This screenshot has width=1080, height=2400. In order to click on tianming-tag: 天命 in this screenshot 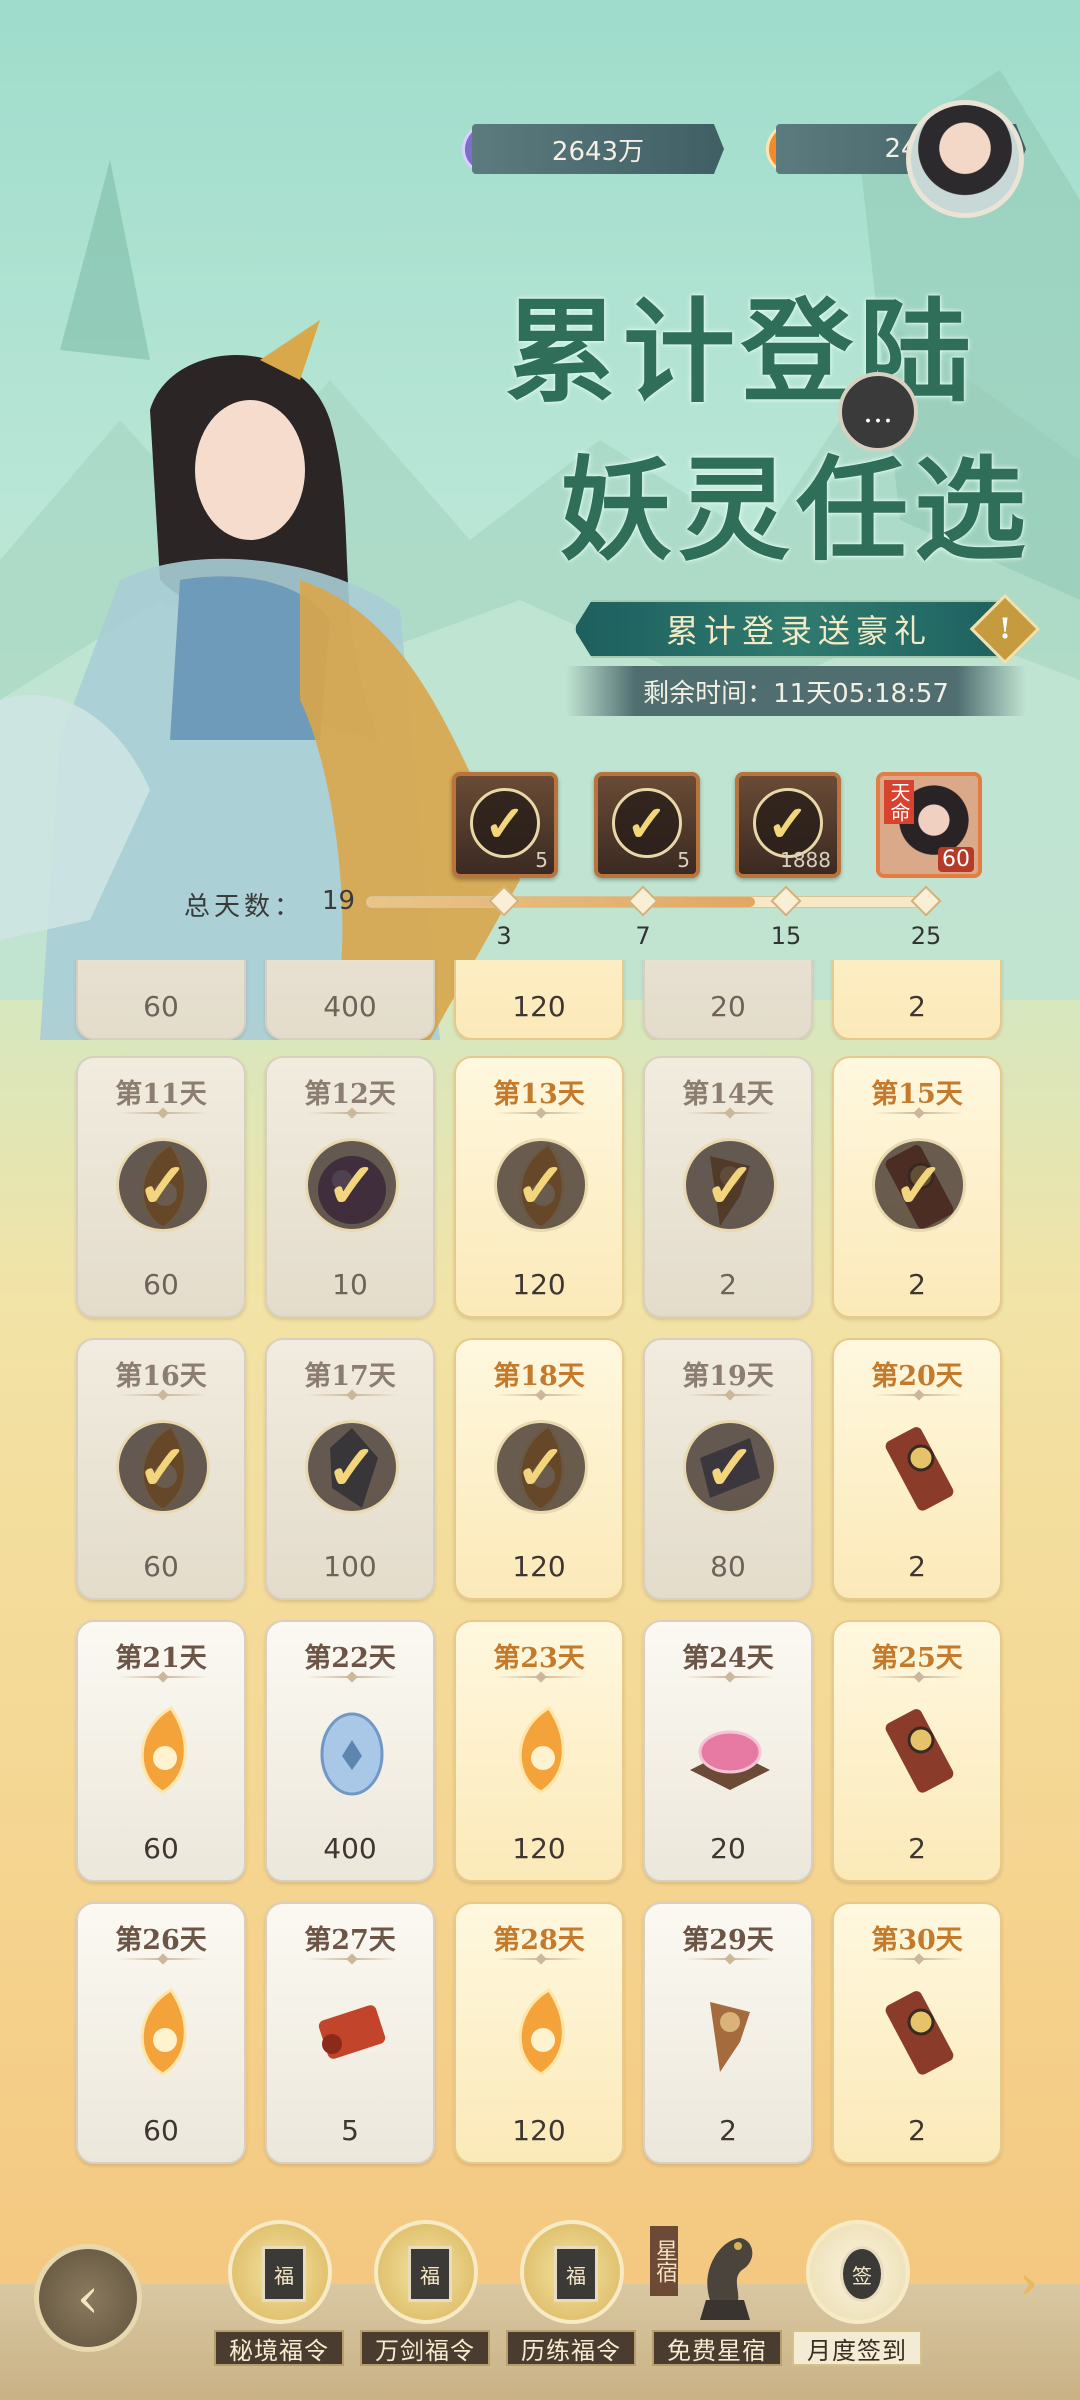, I will do `click(899, 802)`.